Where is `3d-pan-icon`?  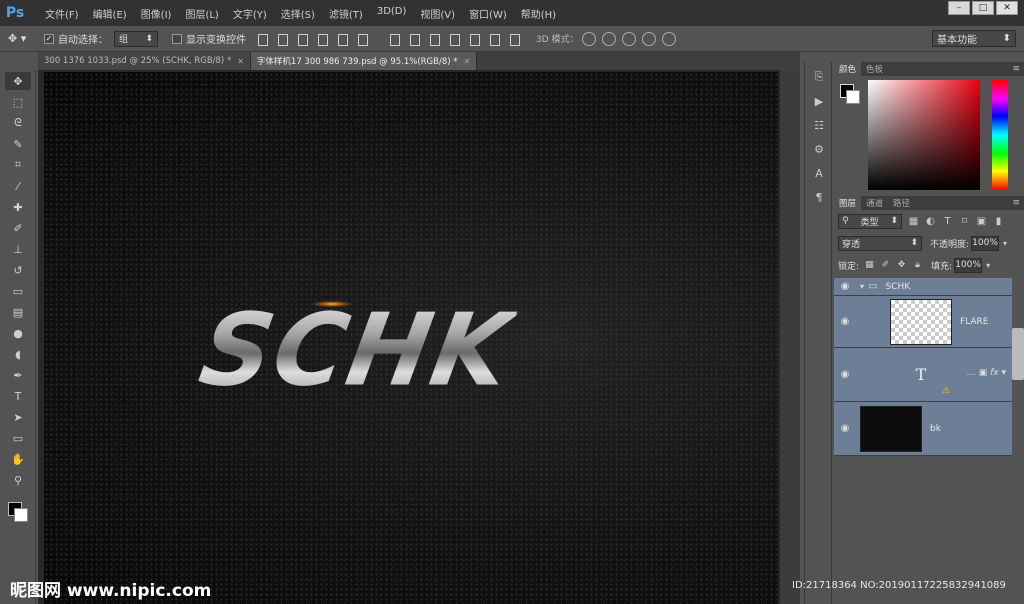 3d-pan-icon is located at coordinates (628, 38).